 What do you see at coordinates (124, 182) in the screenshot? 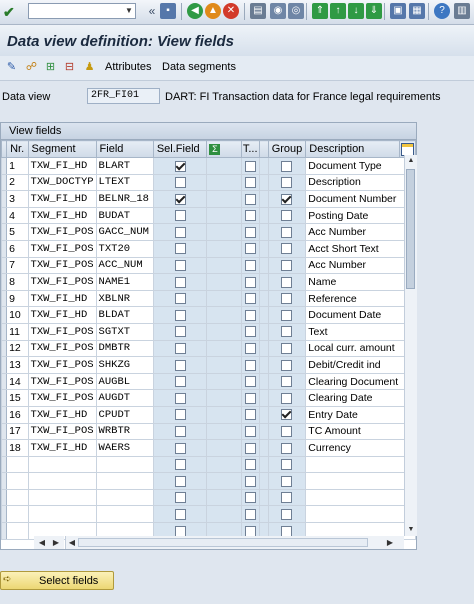
I see `row-field: LTEXT` at bounding box center [124, 182].